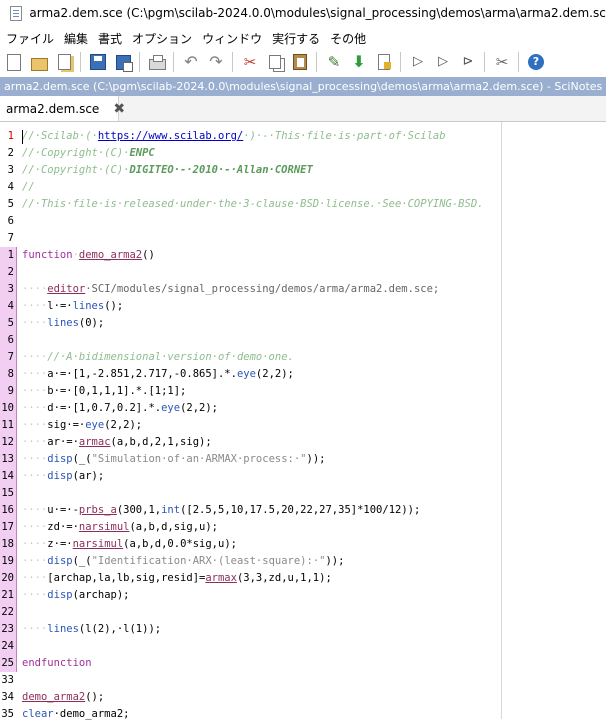 The width and height of the screenshot is (606, 723). Describe the element at coordinates (348, 38) in the screenshot. I see `menu-other: その他` at that location.